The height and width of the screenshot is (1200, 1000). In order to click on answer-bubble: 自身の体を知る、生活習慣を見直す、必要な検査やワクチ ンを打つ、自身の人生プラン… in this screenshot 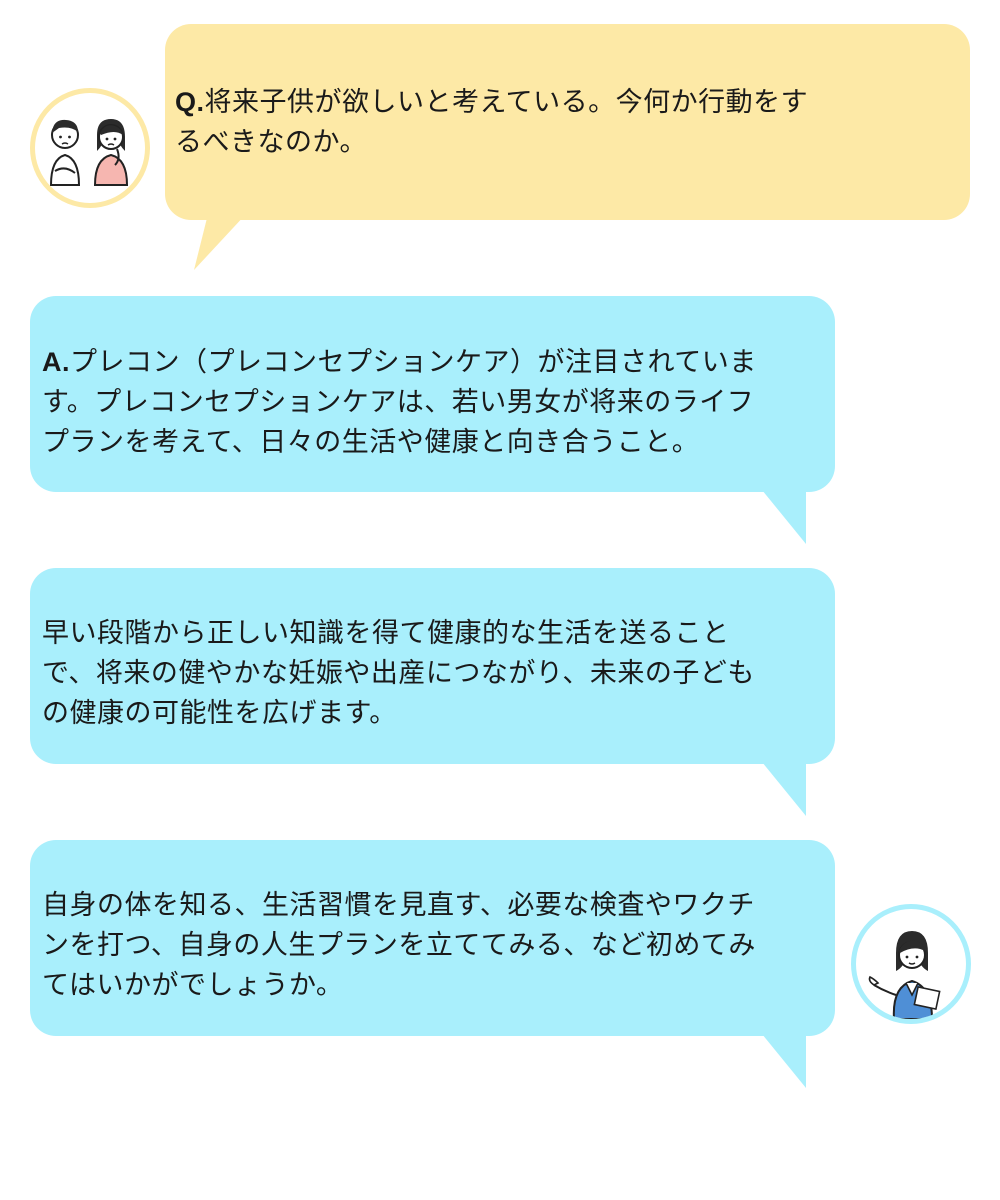, I will do `click(432, 938)`.